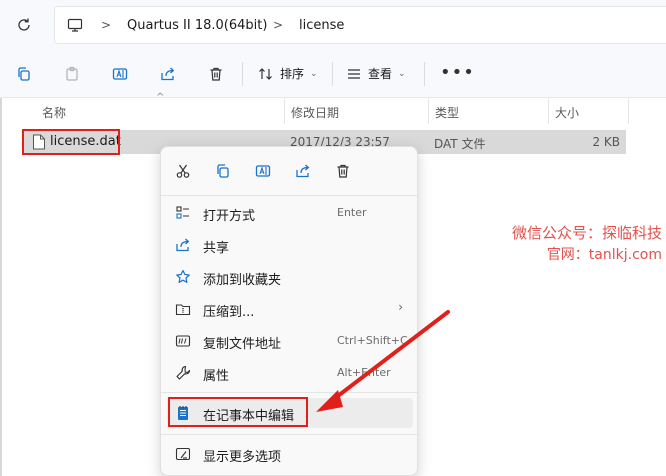 This screenshot has width=666, height=476. What do you see at coordinates (290, 454) in the screenshot?
I see `menu-item-more-options: 显示更多选项` at bounding box center [290, 454].